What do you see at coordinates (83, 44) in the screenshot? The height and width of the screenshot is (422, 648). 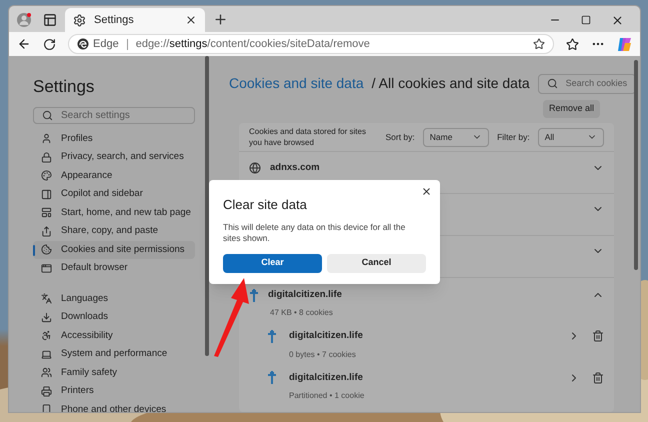 I see `edge-logo-icon` at bounding box center [83, 44].